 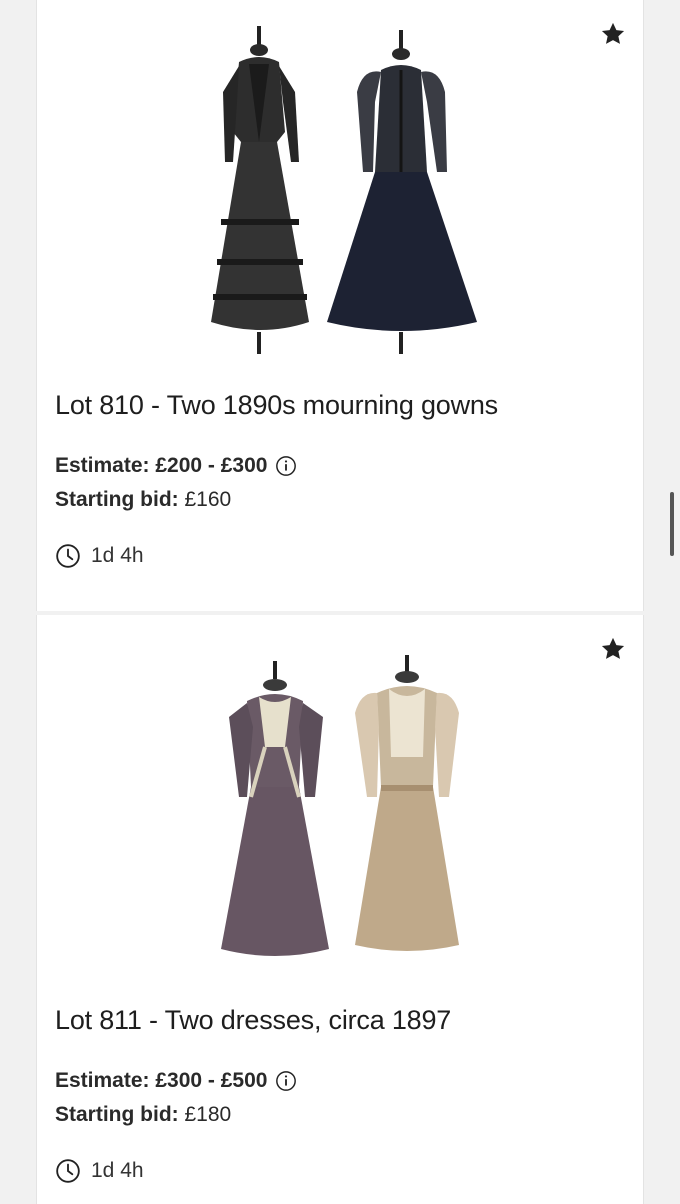 I want to click on starting-bid: Starting bid: £180, so click(x=143, y=1115).